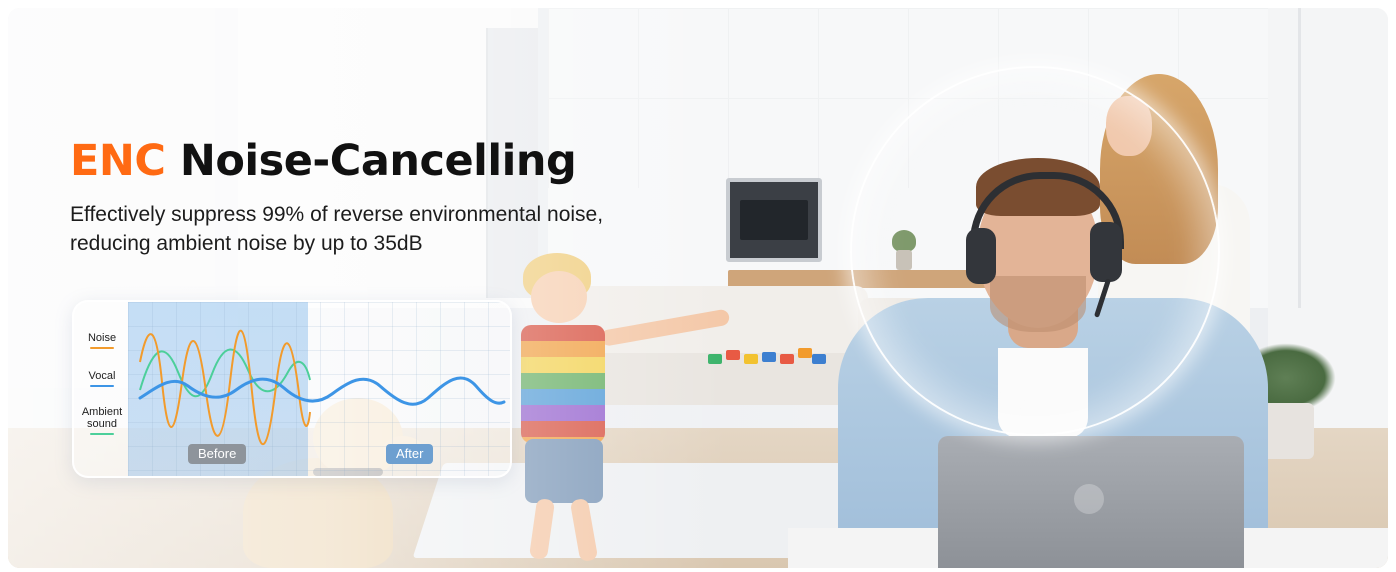 Image resolution: width=1396 pixels, height=572 pixels. Describe the element at coordinates (118, 161) in the screenshot. I see `title-accent: ENC` at that location.